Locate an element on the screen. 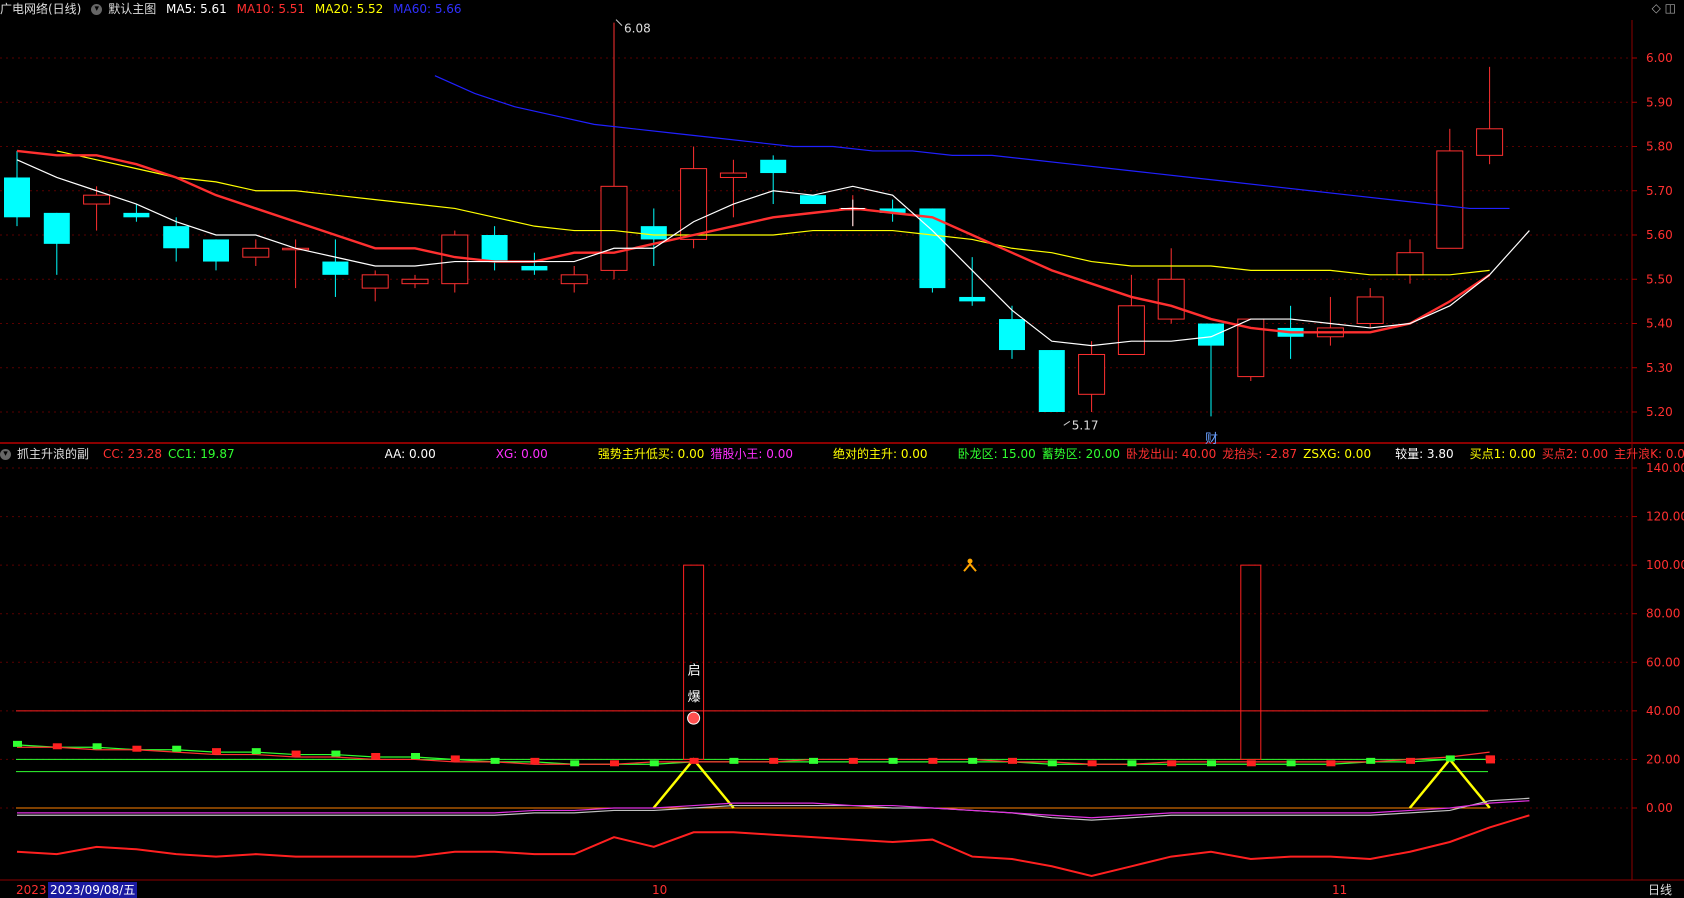 The height and width of the screenshot is (898, 1684). y-tick-label: 100.00 is located at coordinates (1665, 565).